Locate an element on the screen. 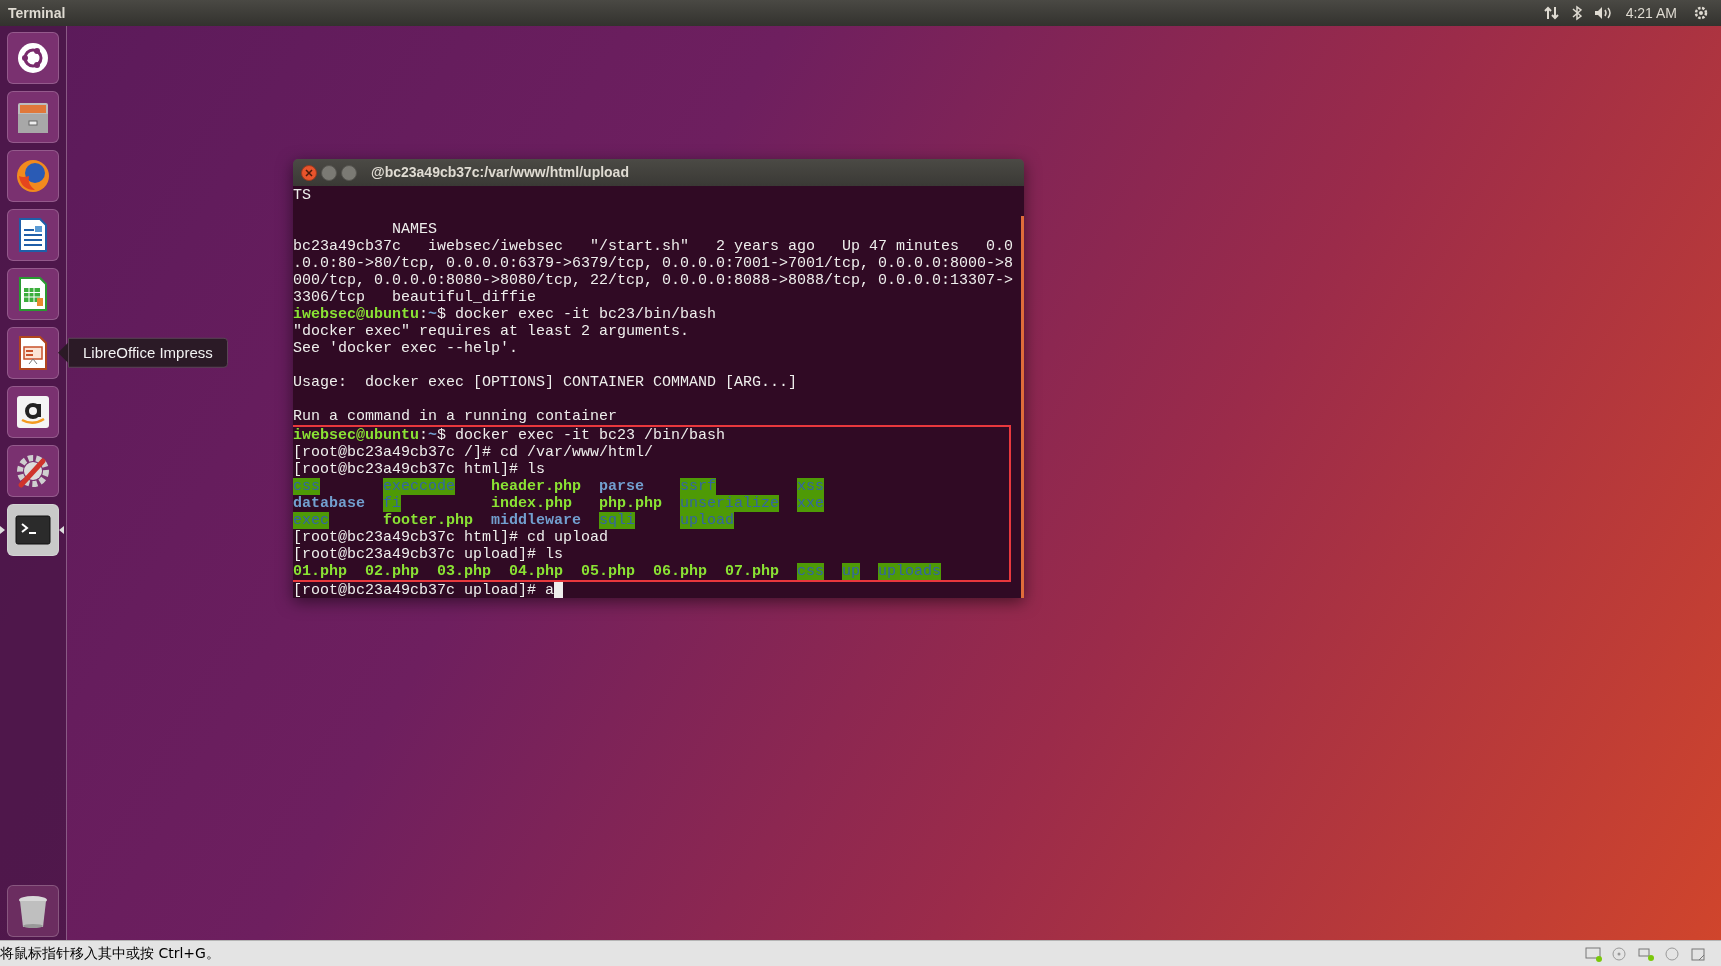 Image resolution: width=1721 pixels, height=966 pixels. maximize-button is located at coordinates (349, 172).